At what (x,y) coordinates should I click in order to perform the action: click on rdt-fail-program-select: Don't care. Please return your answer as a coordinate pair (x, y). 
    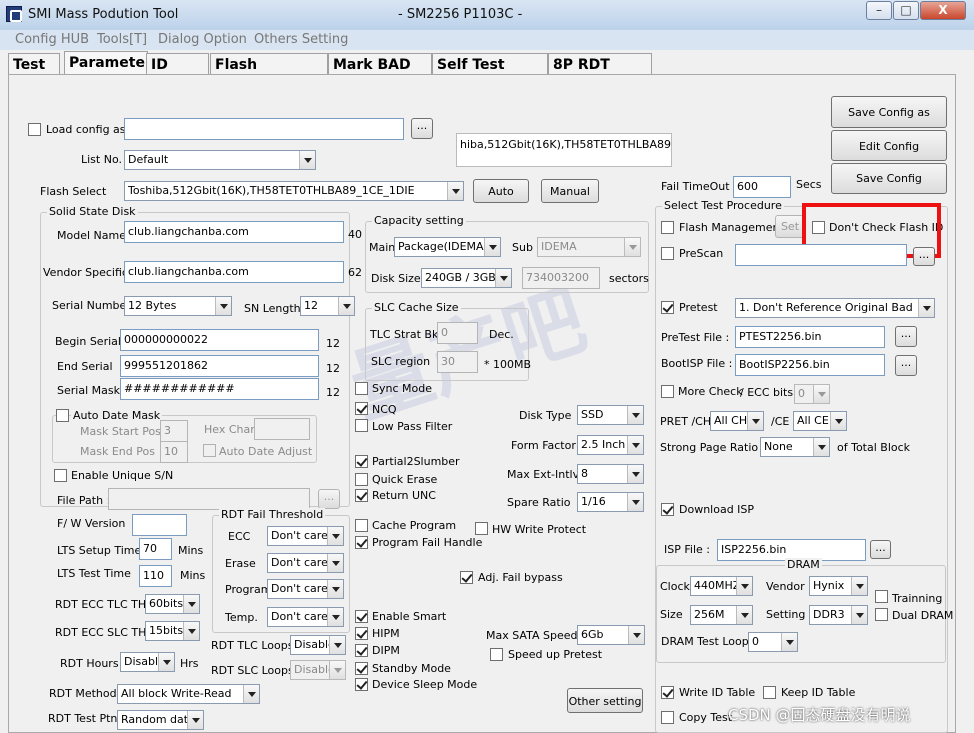
    Looking at the image, I should click on (305, 589).